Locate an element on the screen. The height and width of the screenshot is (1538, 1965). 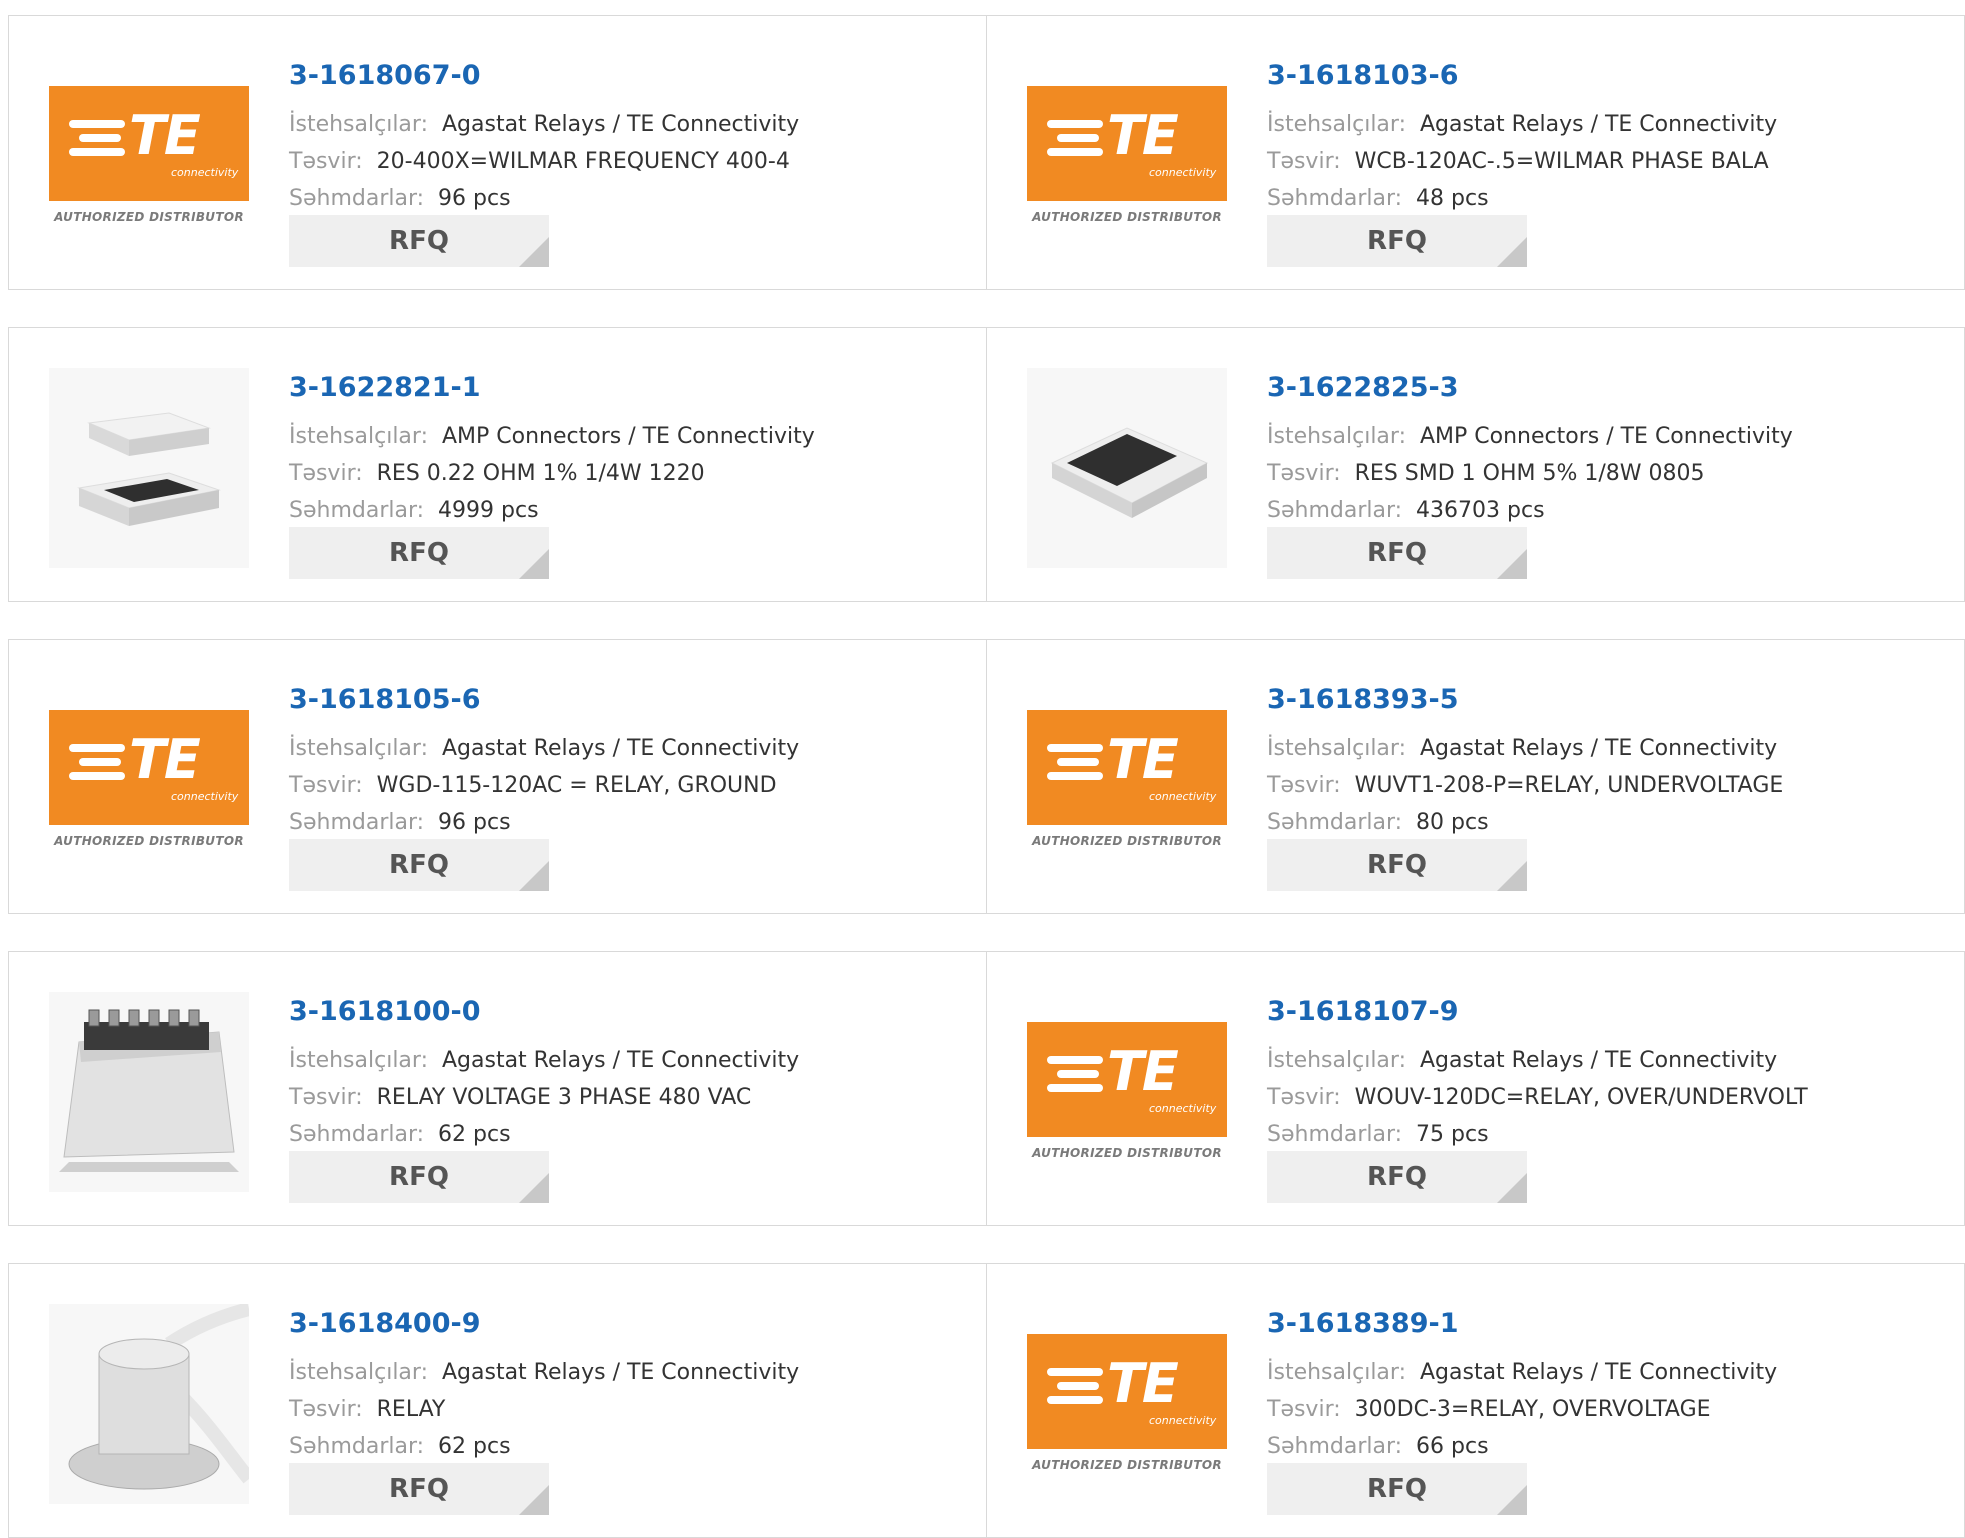
description-row: Təsvir: WGD-115-120AC = RELAY, GROUND is located at coordinates (533, 785).